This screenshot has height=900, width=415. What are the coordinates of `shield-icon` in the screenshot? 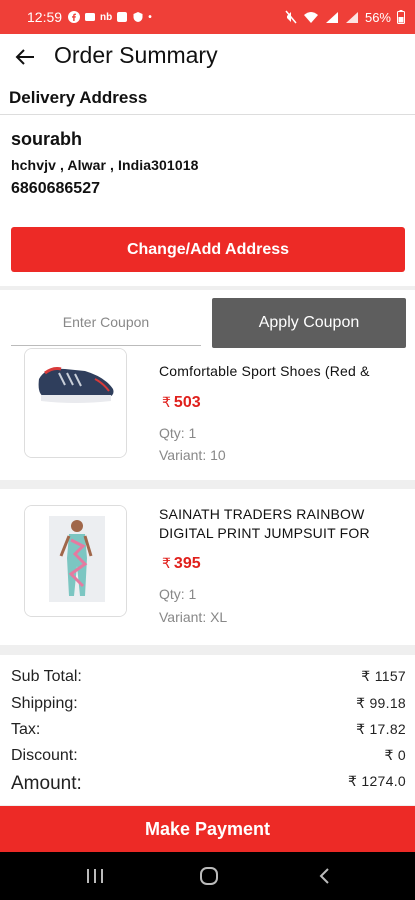 It's located at (138, 17).